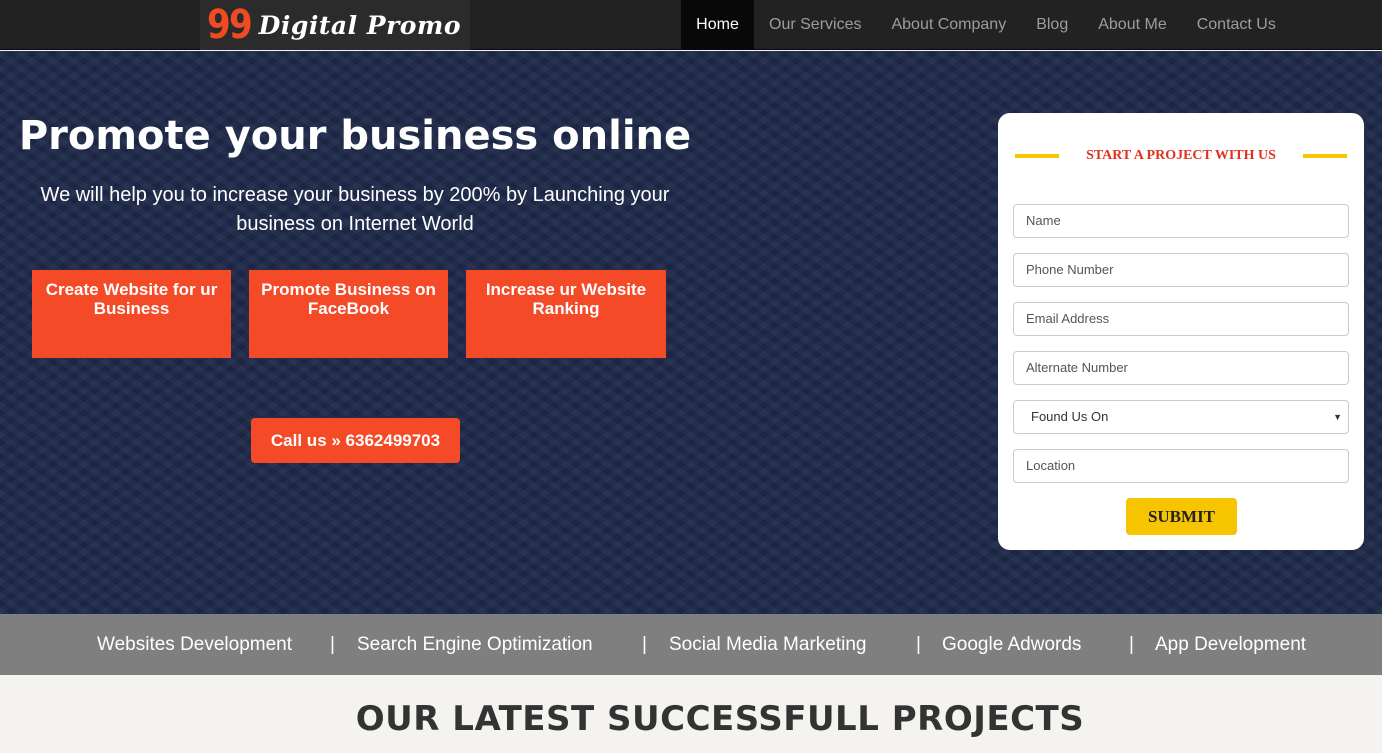 The image size is (1382, 753). What do you see at coordinates (1325, 156) in the screenshot?
I see `form-header-bar-right` at bounding box center [1325, 156].